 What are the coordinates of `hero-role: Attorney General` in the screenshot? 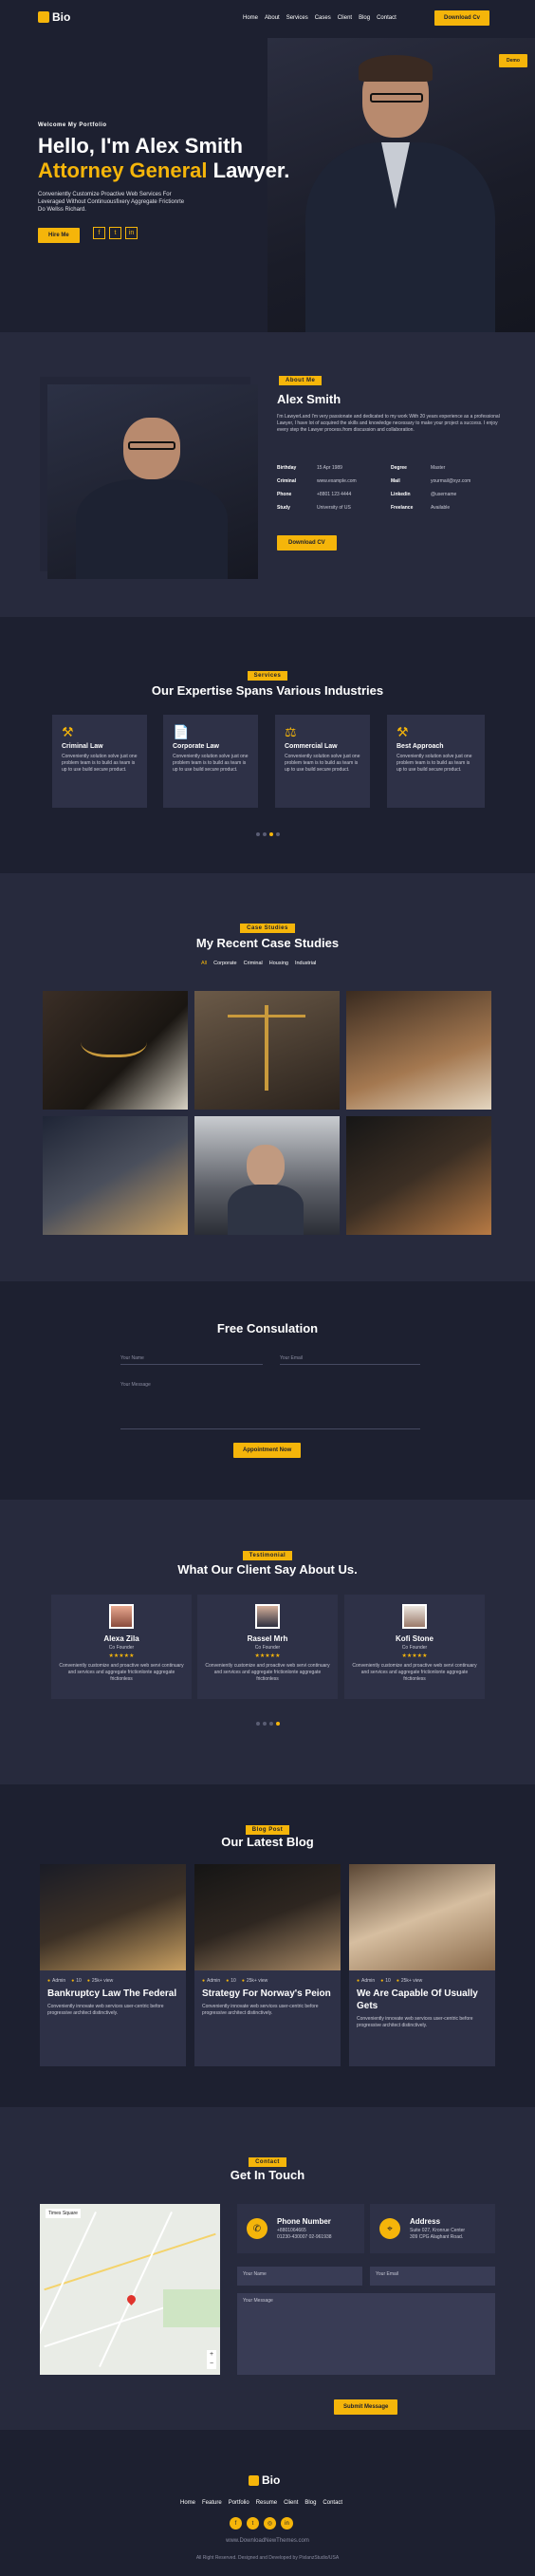 It's located at (123, 171).